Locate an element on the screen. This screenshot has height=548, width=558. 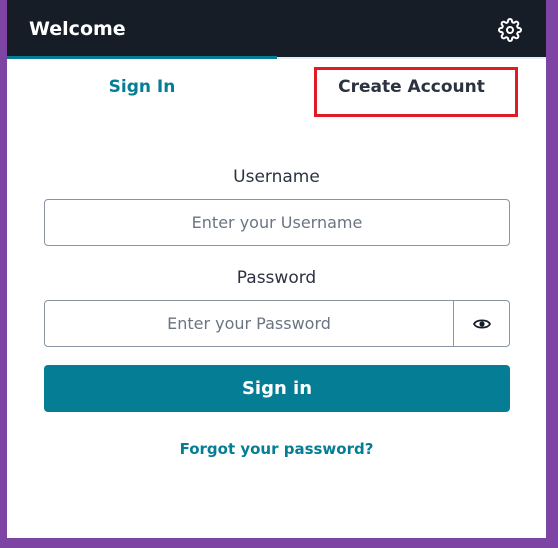
forgot-password-link: Forgot your password? is located at coordinates (276, 449).